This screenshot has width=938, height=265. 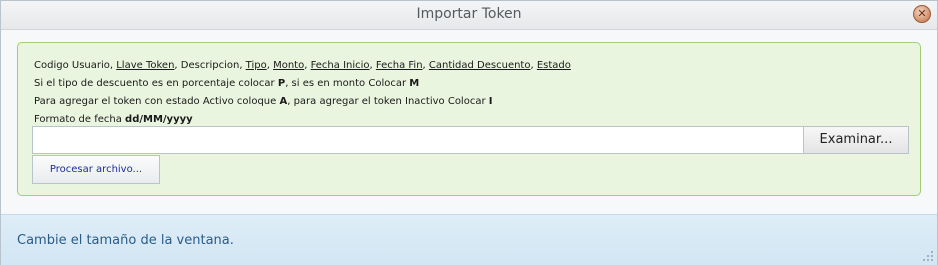 I want to click on column-name: Llave Token, so click(x=145, y=65).